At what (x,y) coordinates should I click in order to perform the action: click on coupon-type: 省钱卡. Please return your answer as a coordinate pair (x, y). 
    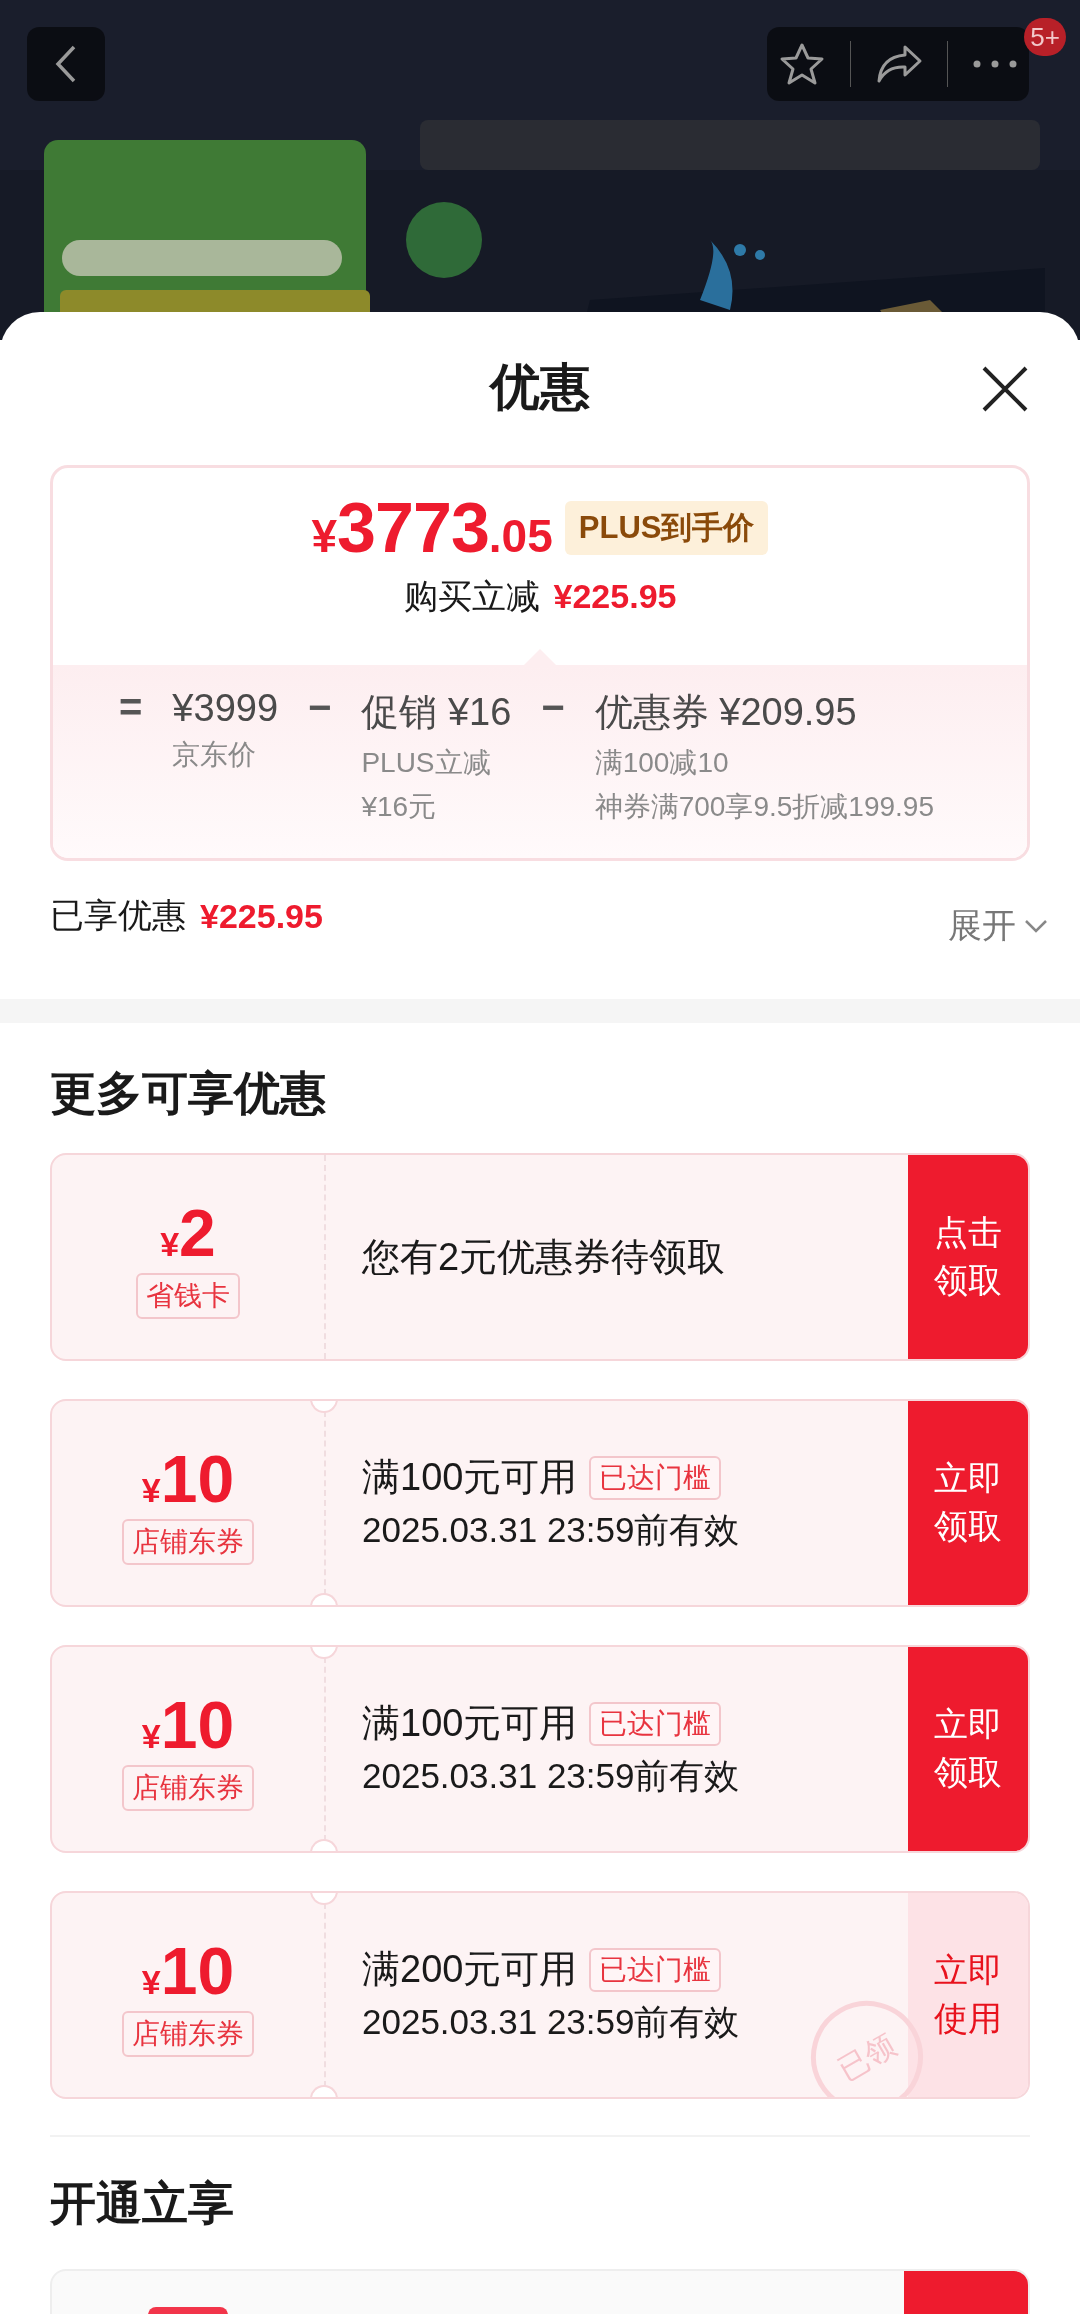
    Looking at the image, I should click on (188, 1296).